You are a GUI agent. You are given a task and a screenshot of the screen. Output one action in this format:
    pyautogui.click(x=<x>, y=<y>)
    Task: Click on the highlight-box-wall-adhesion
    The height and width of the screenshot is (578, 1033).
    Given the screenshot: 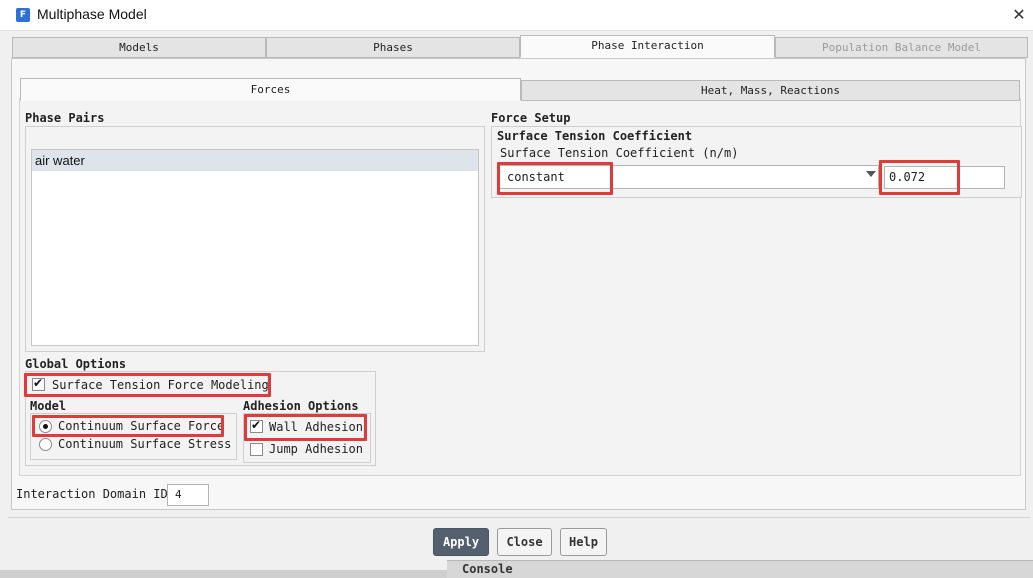 What is the action you would take?
    pyautogui.click(x=305, y=427)
    